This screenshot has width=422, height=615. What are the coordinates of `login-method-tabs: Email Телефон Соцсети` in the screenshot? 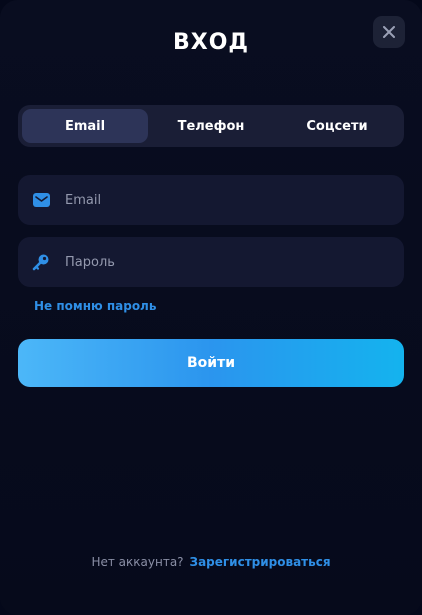 It's located at (211, 126).